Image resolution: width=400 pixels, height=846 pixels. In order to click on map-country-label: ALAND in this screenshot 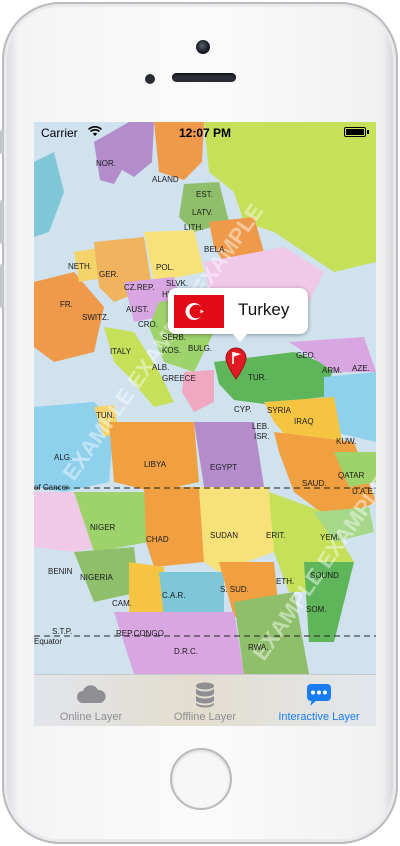, I will do `click(165, 179)`.